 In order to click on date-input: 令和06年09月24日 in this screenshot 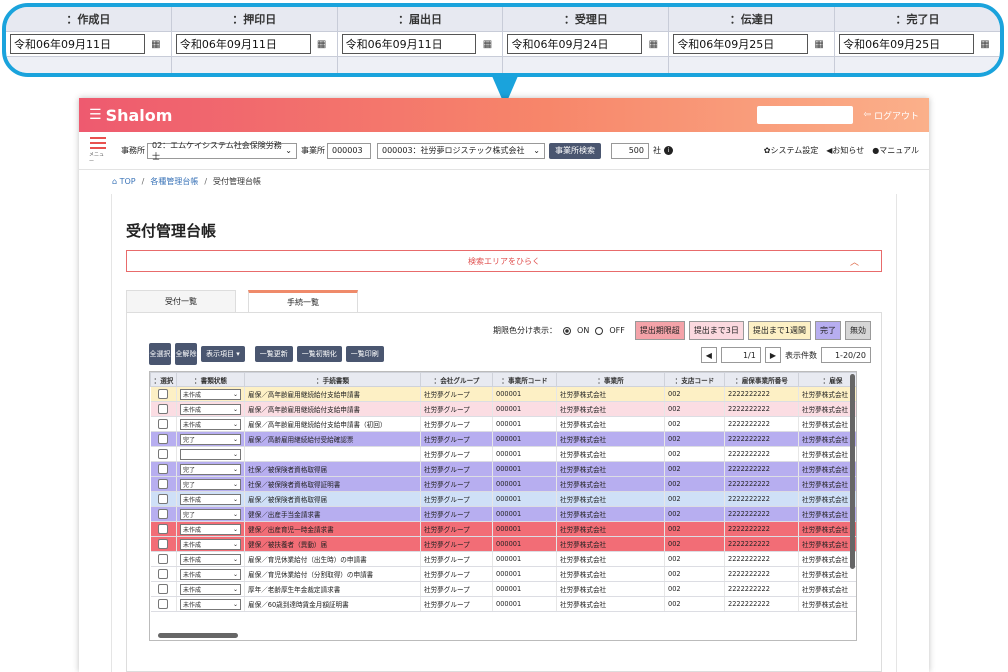, I will do `click(575, 44)`.